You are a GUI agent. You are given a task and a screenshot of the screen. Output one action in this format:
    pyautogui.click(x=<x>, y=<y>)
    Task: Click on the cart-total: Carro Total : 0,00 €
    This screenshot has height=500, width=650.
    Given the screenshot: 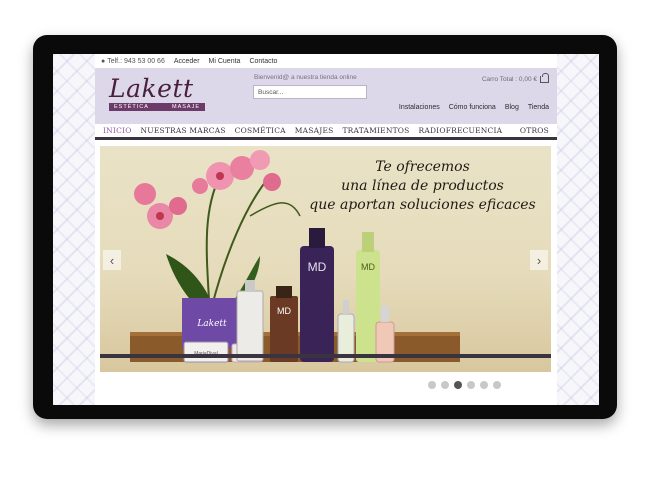 What is the action you would take?
    pyautogui.click(x=509, y=79)
    